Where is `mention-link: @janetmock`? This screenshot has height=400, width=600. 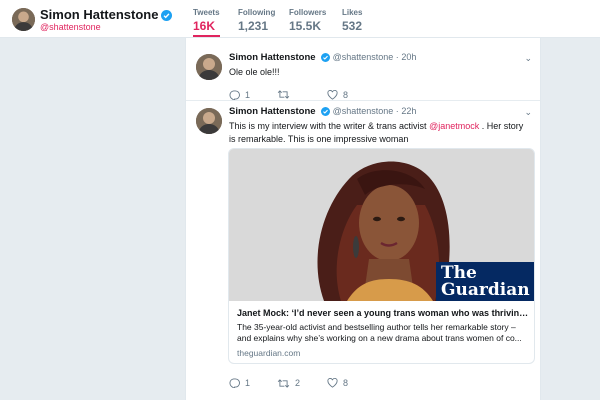
mention-link: @janetmock is located at coordinates (454, 126).